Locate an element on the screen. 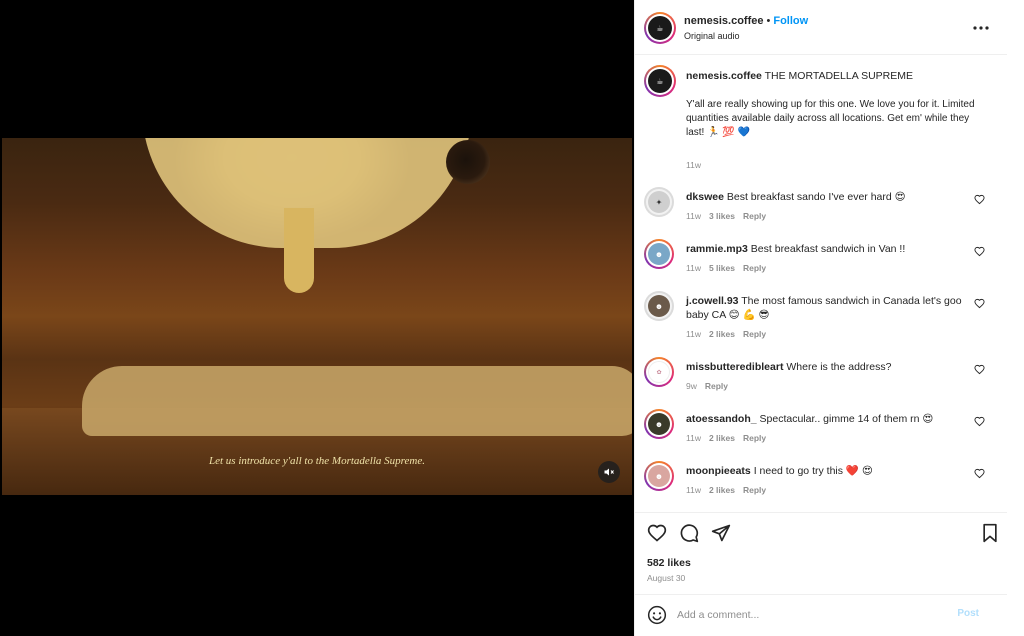 This screenshot has height=636, width=1024. comment-username: j.cowell.93 is located at coordinates (712, 301).